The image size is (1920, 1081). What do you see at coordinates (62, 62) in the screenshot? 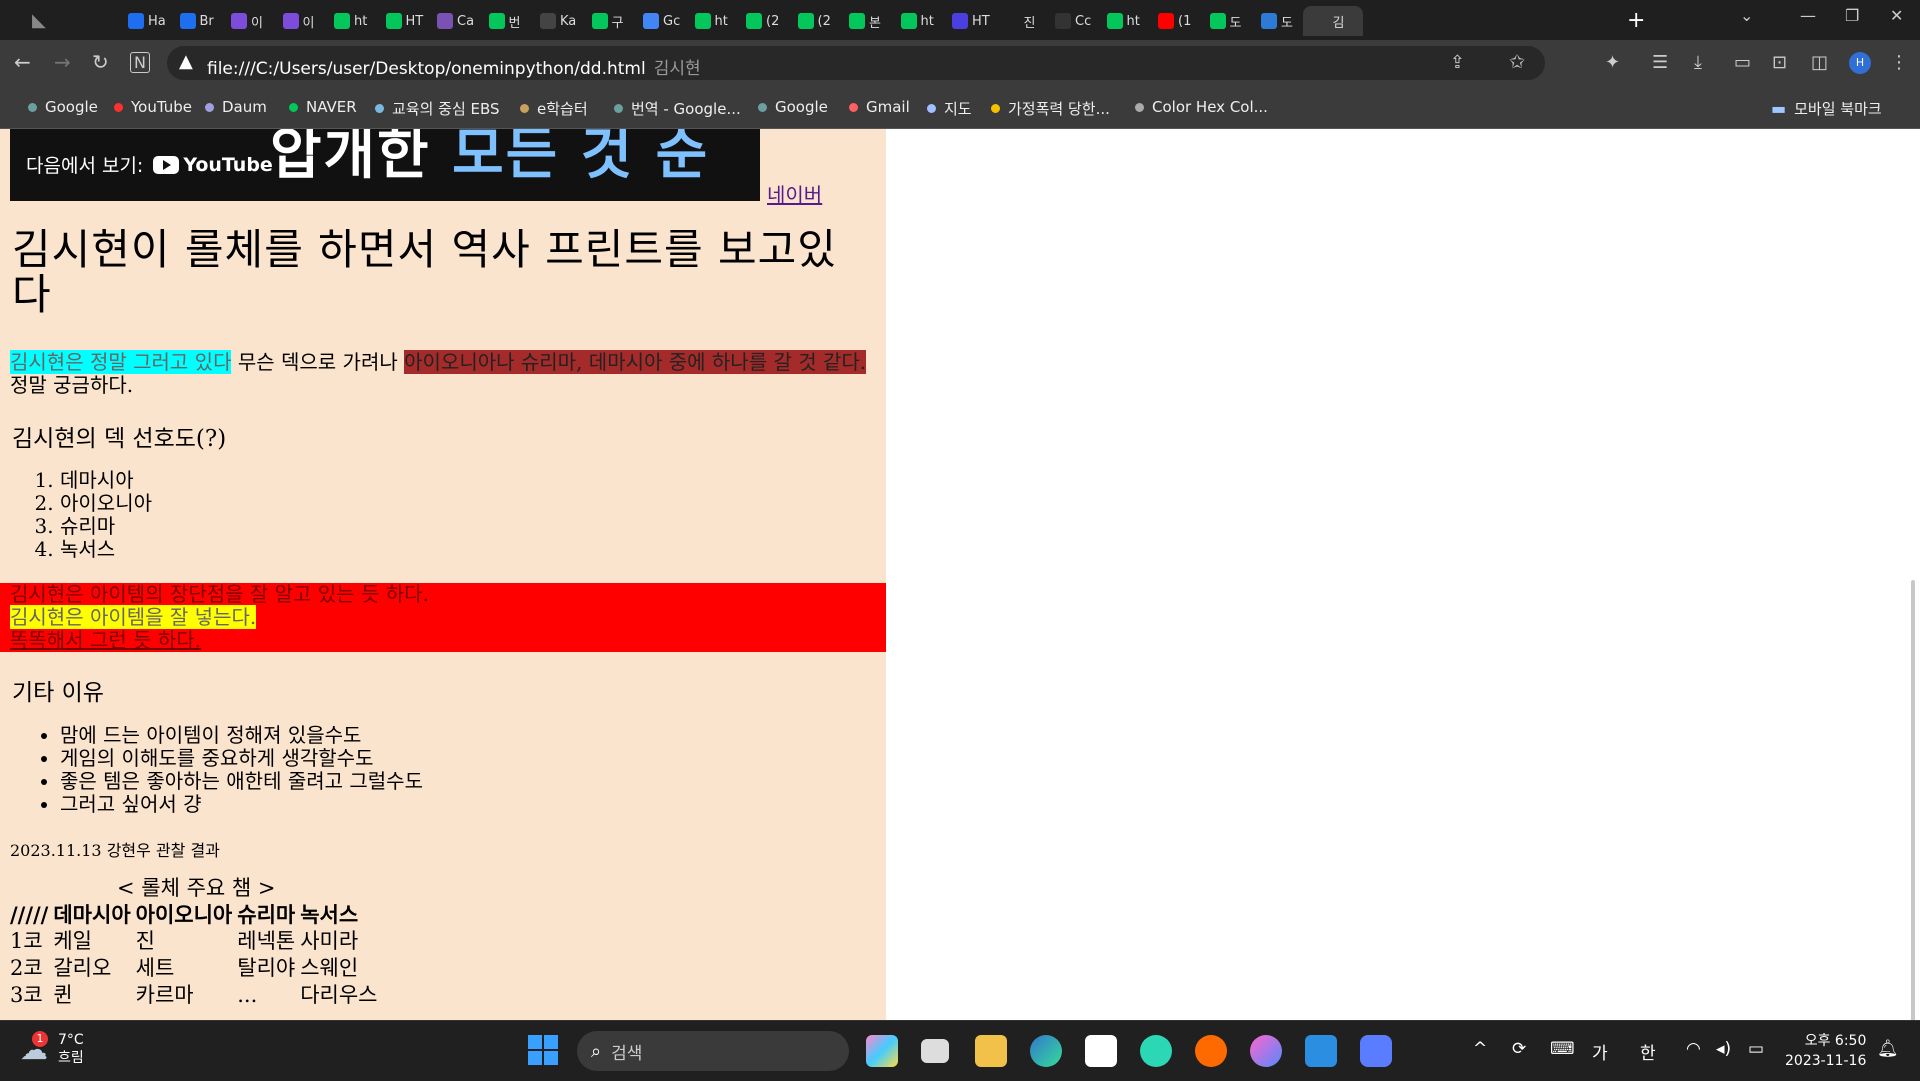
I see `forward-icon: →` at bounding box center [62, 62].